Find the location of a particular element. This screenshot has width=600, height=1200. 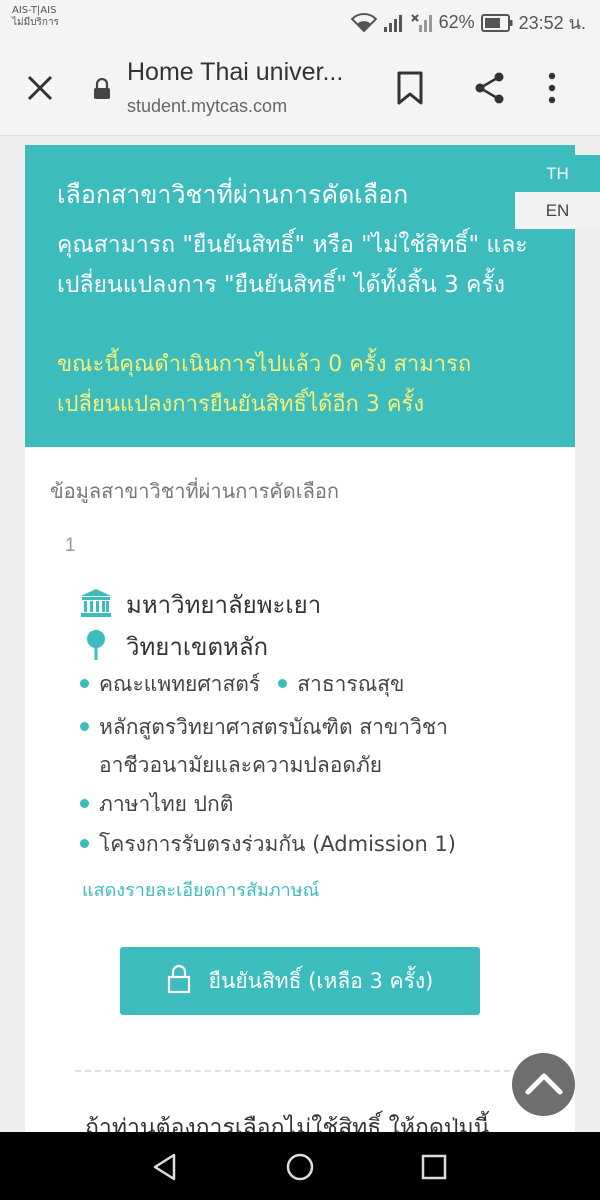

field-name: สาธารณสุข is located at coordinates (351, 684).